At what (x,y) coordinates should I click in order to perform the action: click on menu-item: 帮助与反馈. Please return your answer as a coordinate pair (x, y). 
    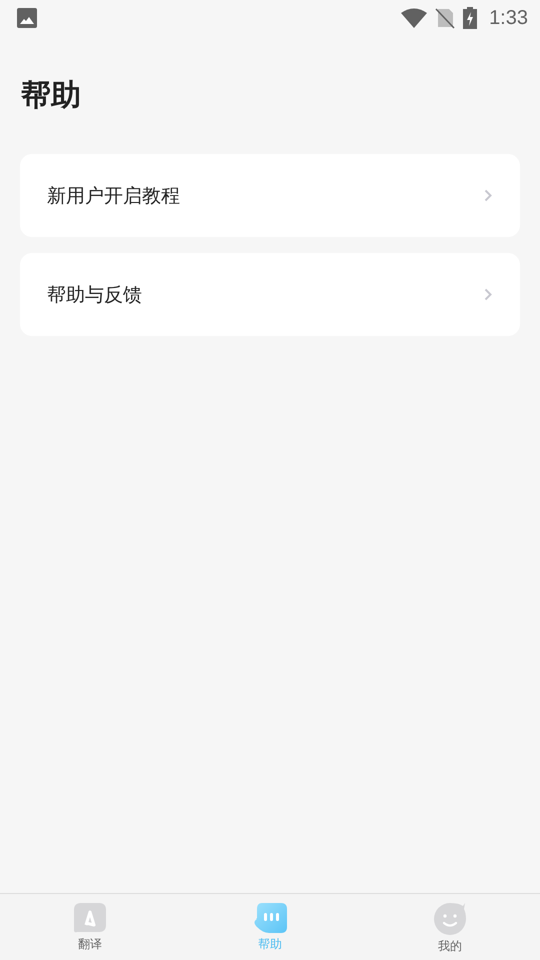
    Looking at the image, I should click on (270, 294).